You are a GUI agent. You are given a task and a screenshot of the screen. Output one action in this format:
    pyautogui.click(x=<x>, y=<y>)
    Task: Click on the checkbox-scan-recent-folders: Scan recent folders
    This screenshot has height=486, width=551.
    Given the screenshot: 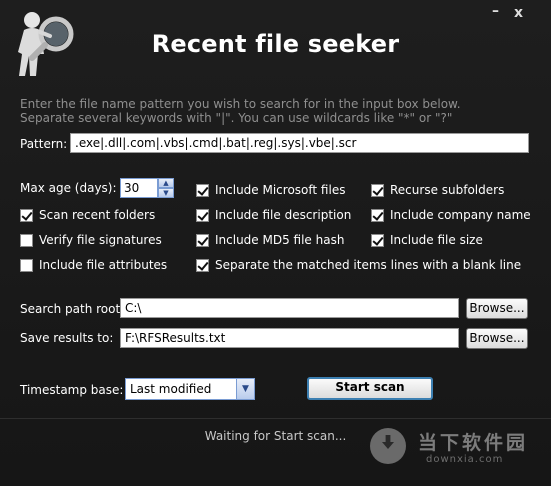 What is the action you would take?
    pyautogui.click(x=87, y=215)
    